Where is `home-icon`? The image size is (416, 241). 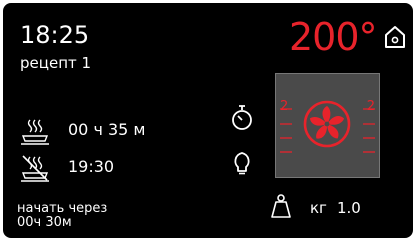 home-icon is located at coordinates (395, 37).